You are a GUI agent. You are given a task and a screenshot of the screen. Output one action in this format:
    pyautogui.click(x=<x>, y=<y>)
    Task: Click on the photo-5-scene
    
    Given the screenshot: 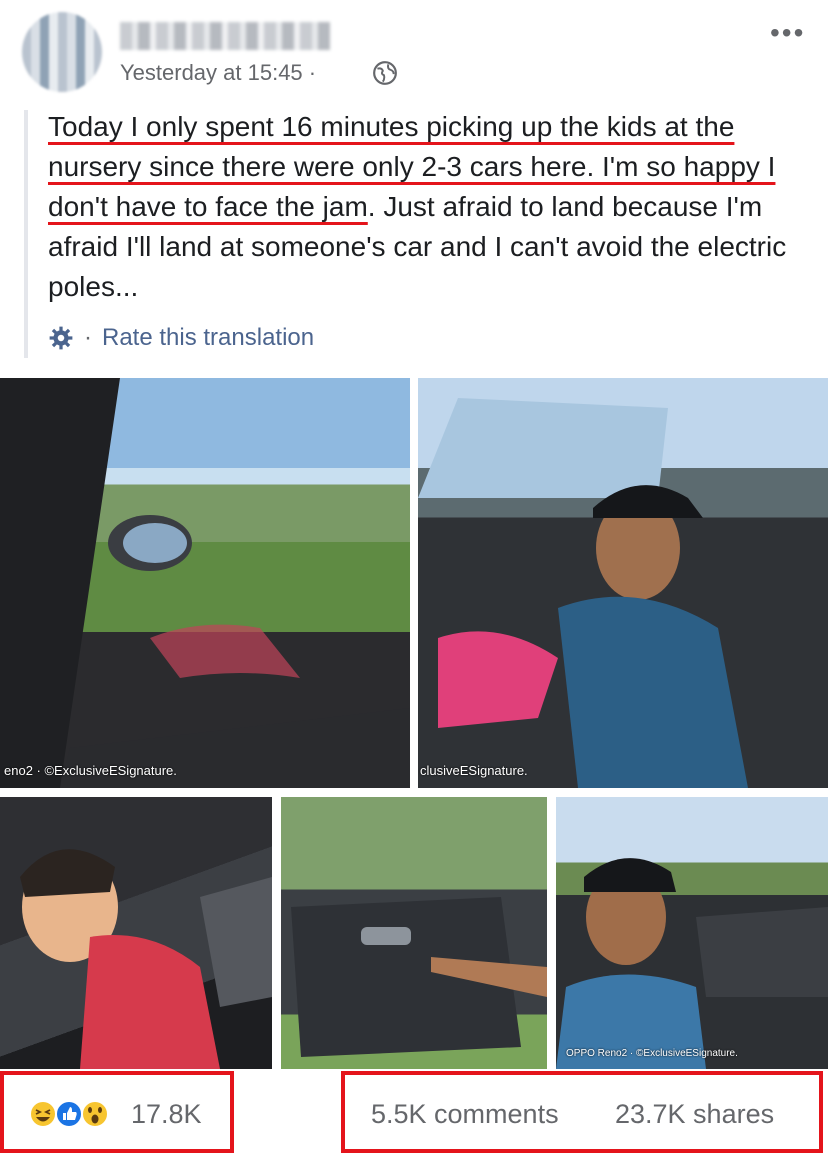 What is the action you would take?
    pyautogui.click(x=692, y=963)
    